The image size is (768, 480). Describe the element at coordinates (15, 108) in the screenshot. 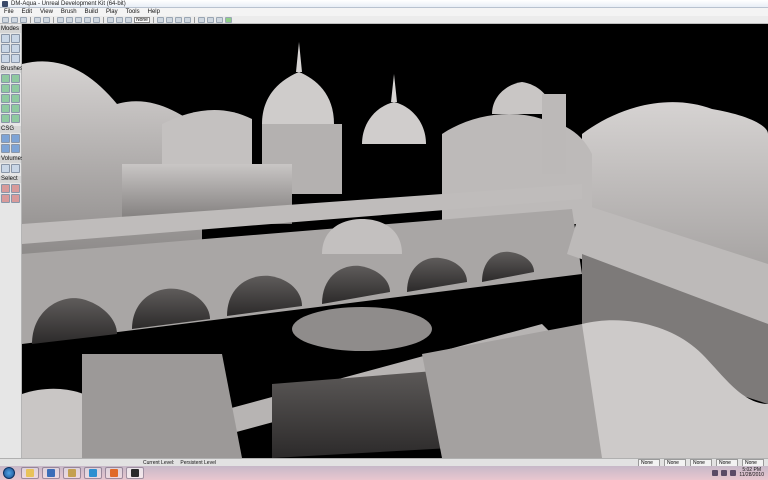

I see `sphere-brush-icon` at that location.